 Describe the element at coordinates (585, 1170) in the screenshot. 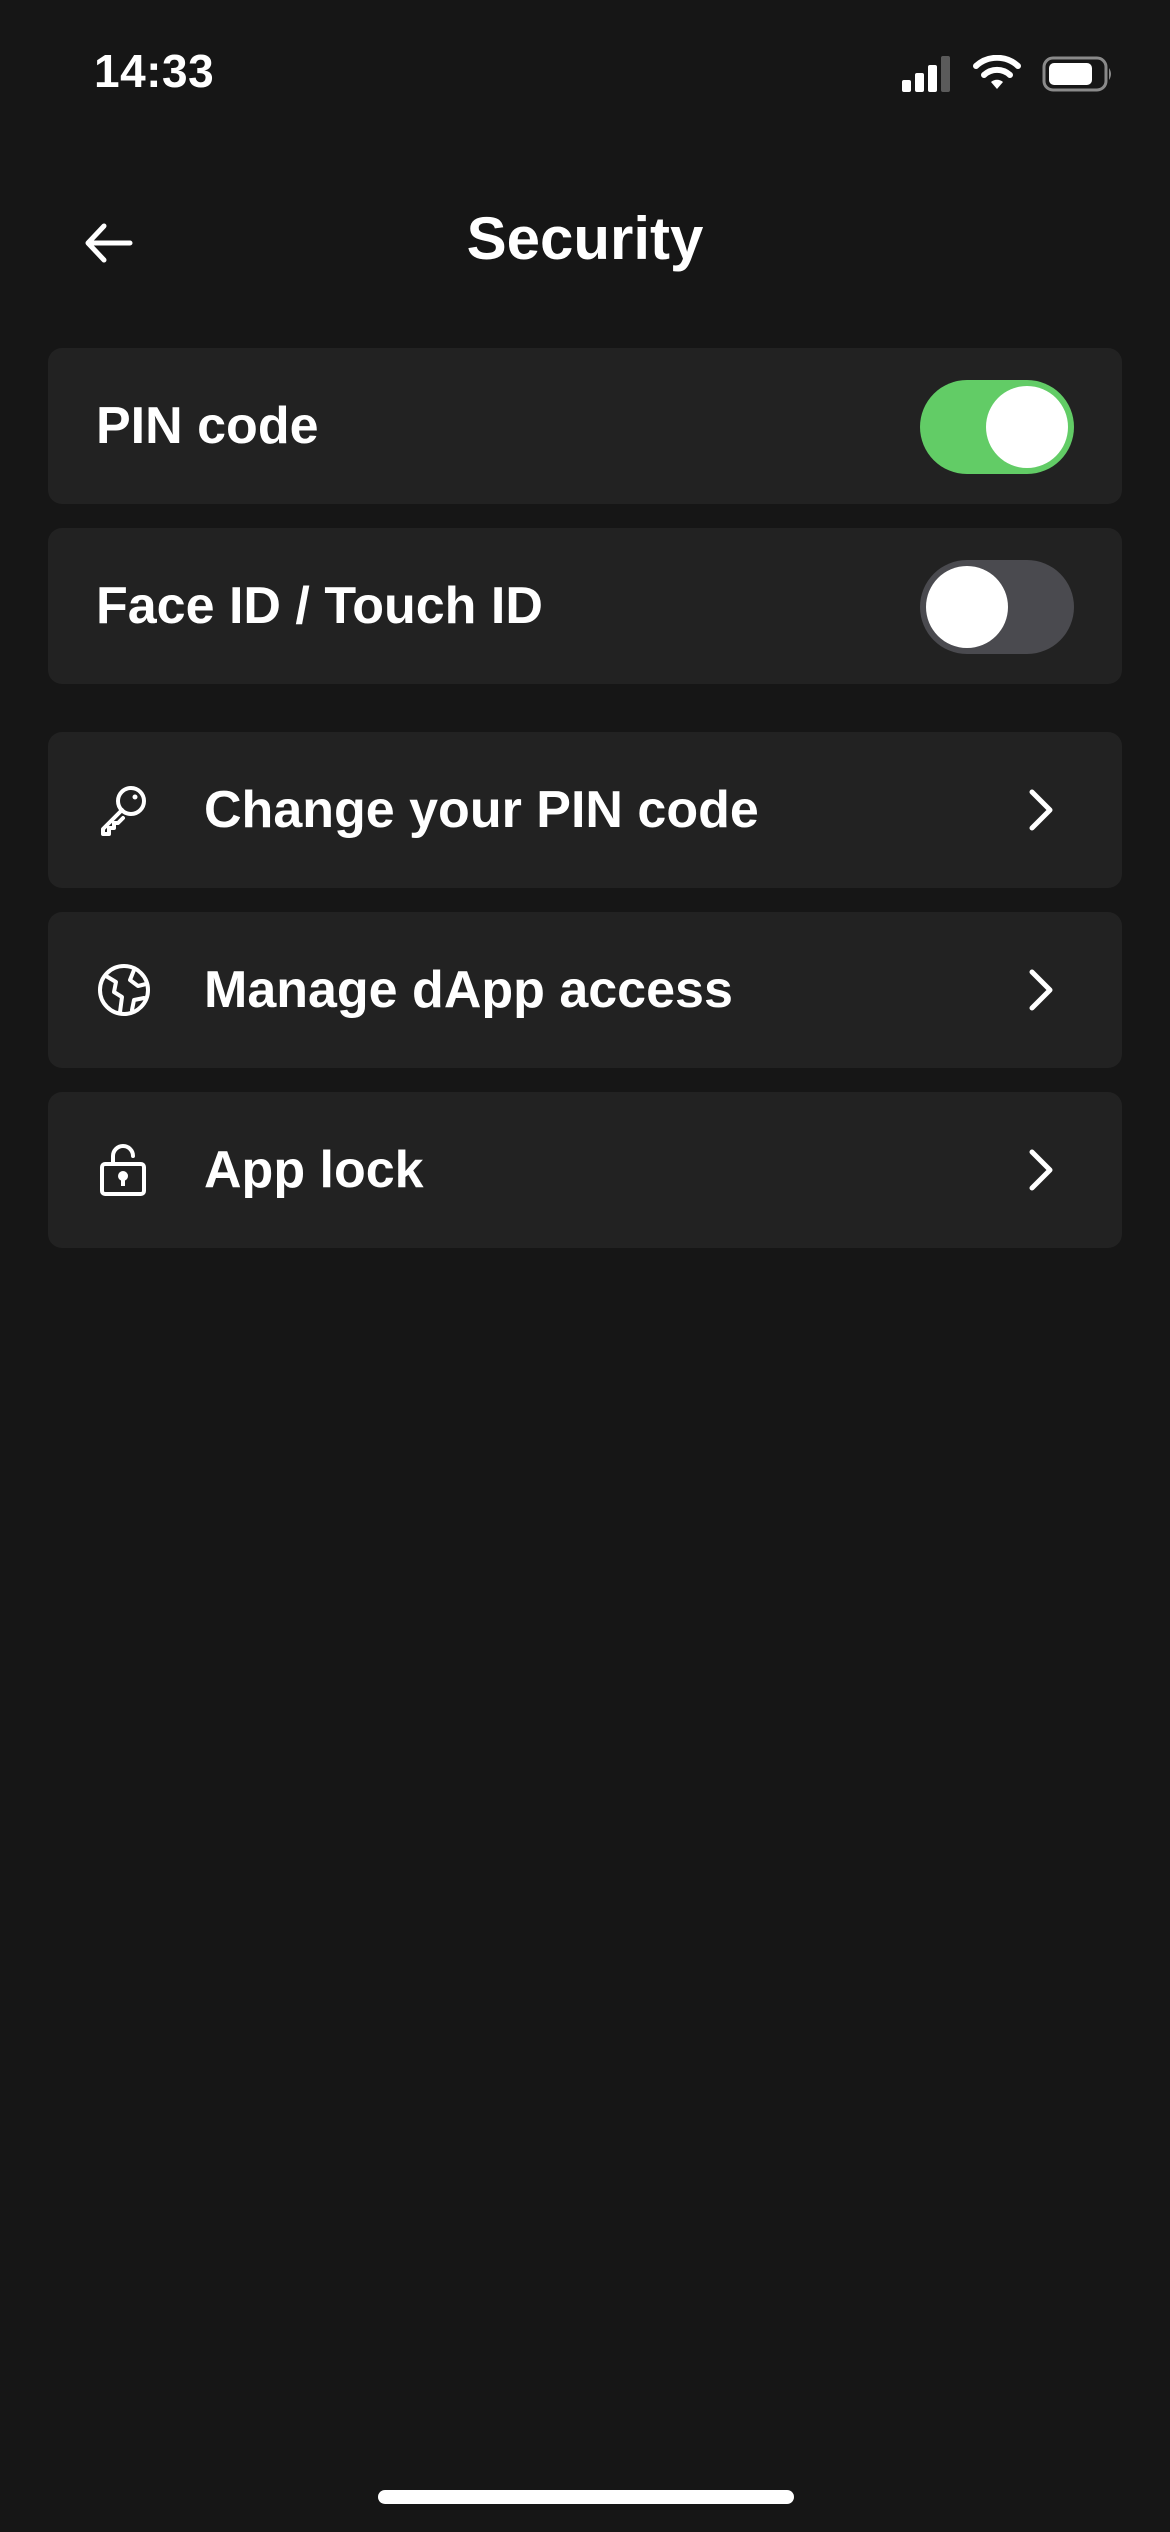

I see `app-lock-item: App lock` at that location.